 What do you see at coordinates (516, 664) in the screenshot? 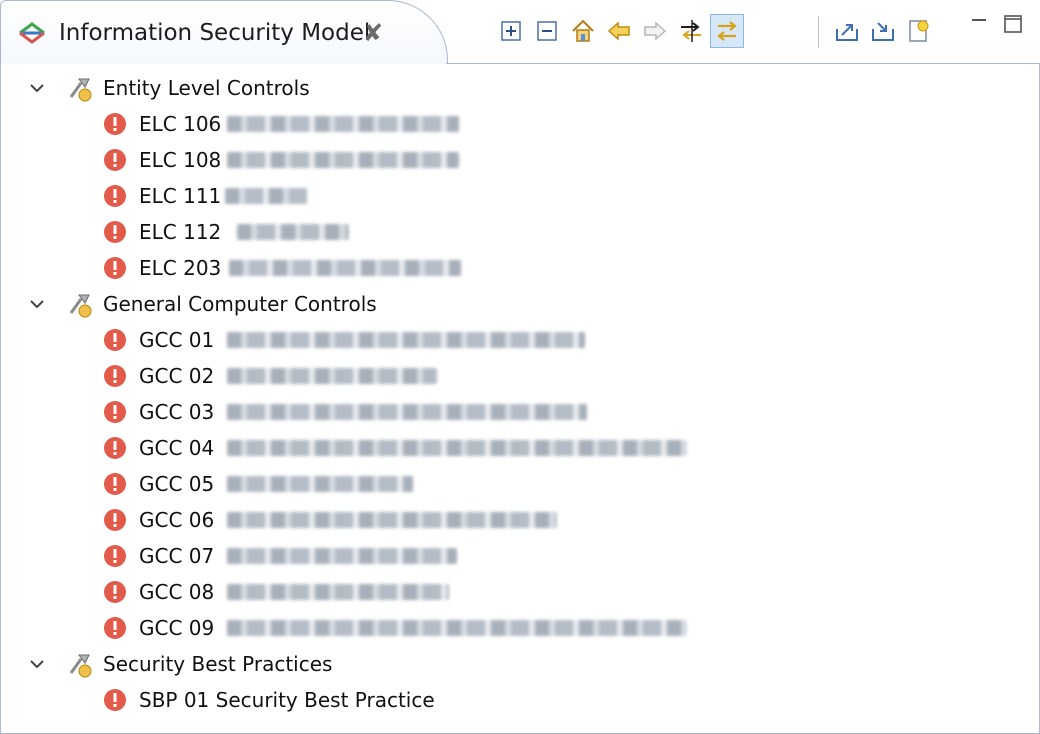
I see `tree-group-security-best-practices: Security Best Practices` at bounding box center [516, 664].